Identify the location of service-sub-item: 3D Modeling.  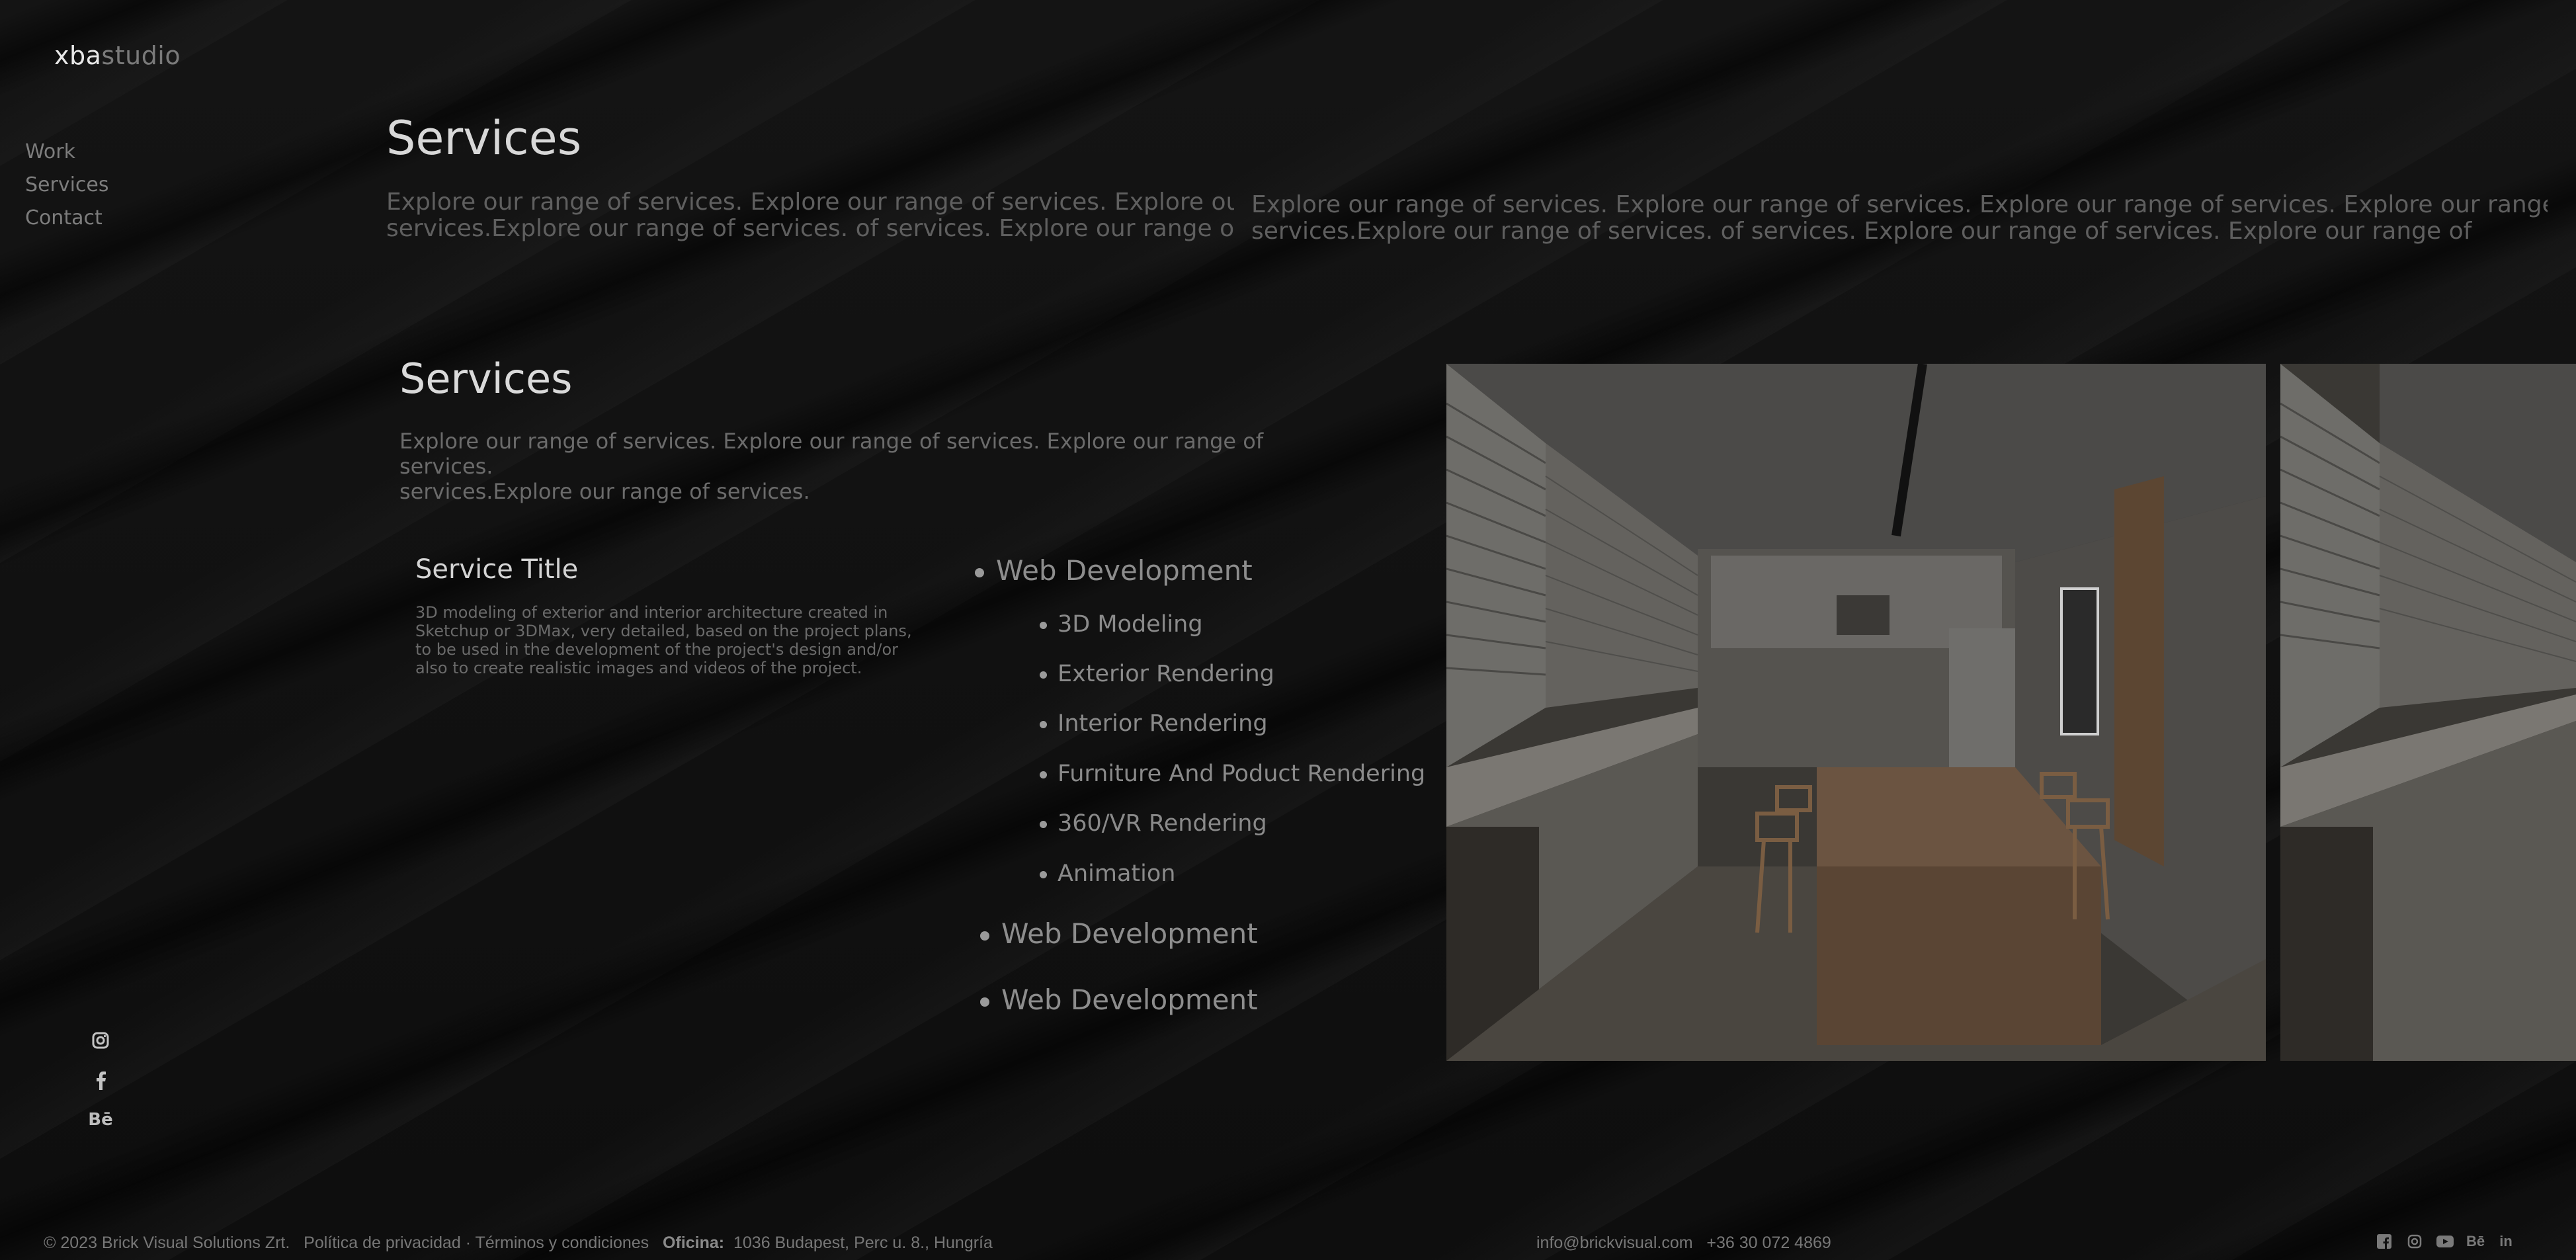
(1121, 624).